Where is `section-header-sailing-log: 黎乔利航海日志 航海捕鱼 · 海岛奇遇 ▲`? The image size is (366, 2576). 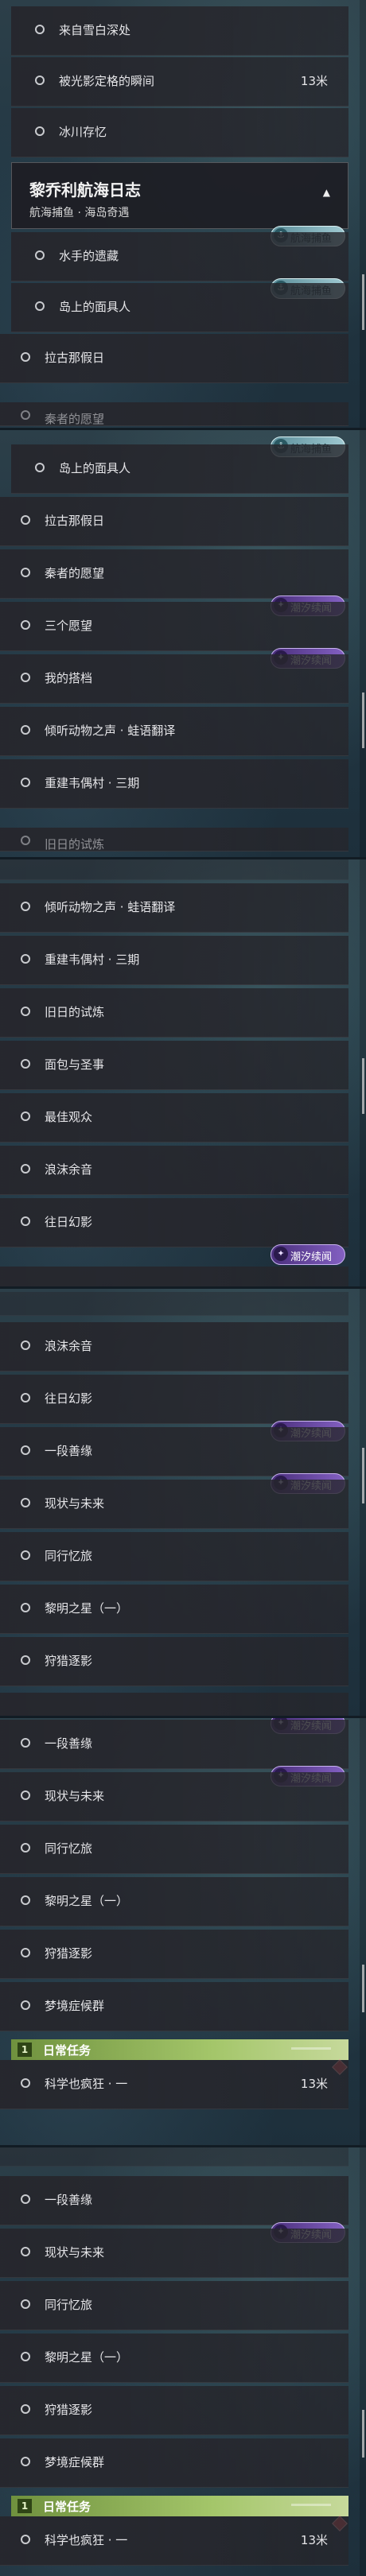
section-header-sailing-log: 黎乔利航海日志 航海捕鱼 · 海岛奇遇 ▲ is located at coordinates (179, 196).